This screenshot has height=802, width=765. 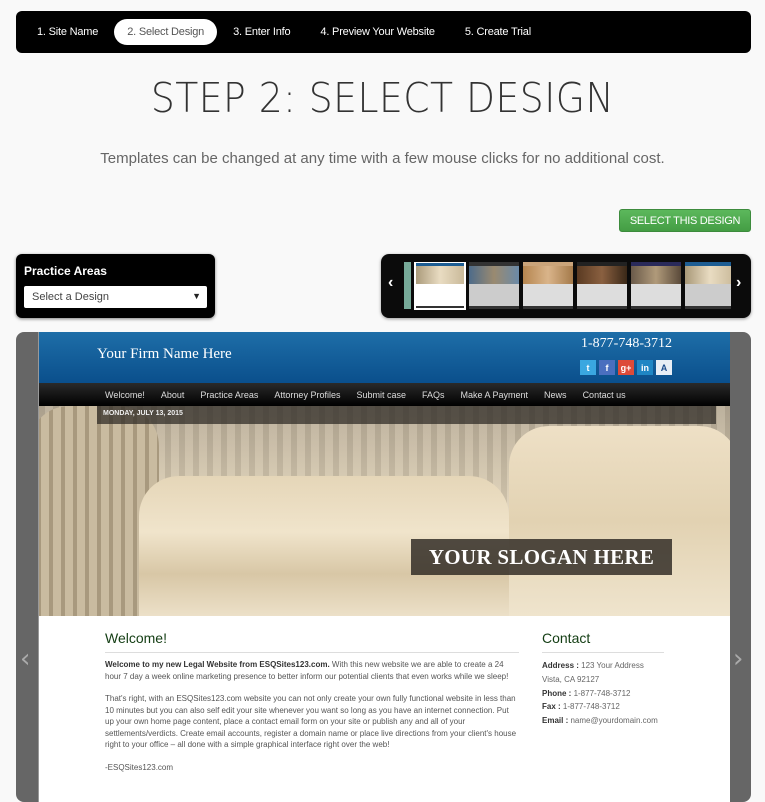 What do you see at coordinates (738, 659) in the screenshot?
I see `preview-next-icon: ›` at bounding box center [738, 659].